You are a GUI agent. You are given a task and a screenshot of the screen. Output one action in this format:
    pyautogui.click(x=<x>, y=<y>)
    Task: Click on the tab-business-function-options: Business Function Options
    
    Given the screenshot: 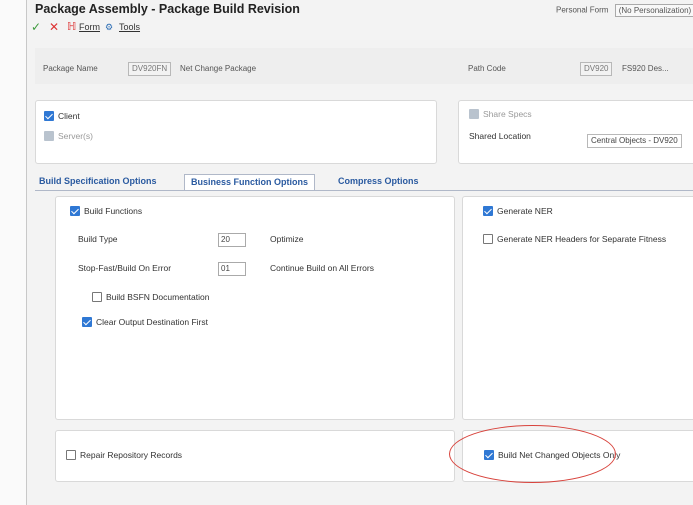 What is the action you would take?
    pyautogui.click(x=250, y=182)
    